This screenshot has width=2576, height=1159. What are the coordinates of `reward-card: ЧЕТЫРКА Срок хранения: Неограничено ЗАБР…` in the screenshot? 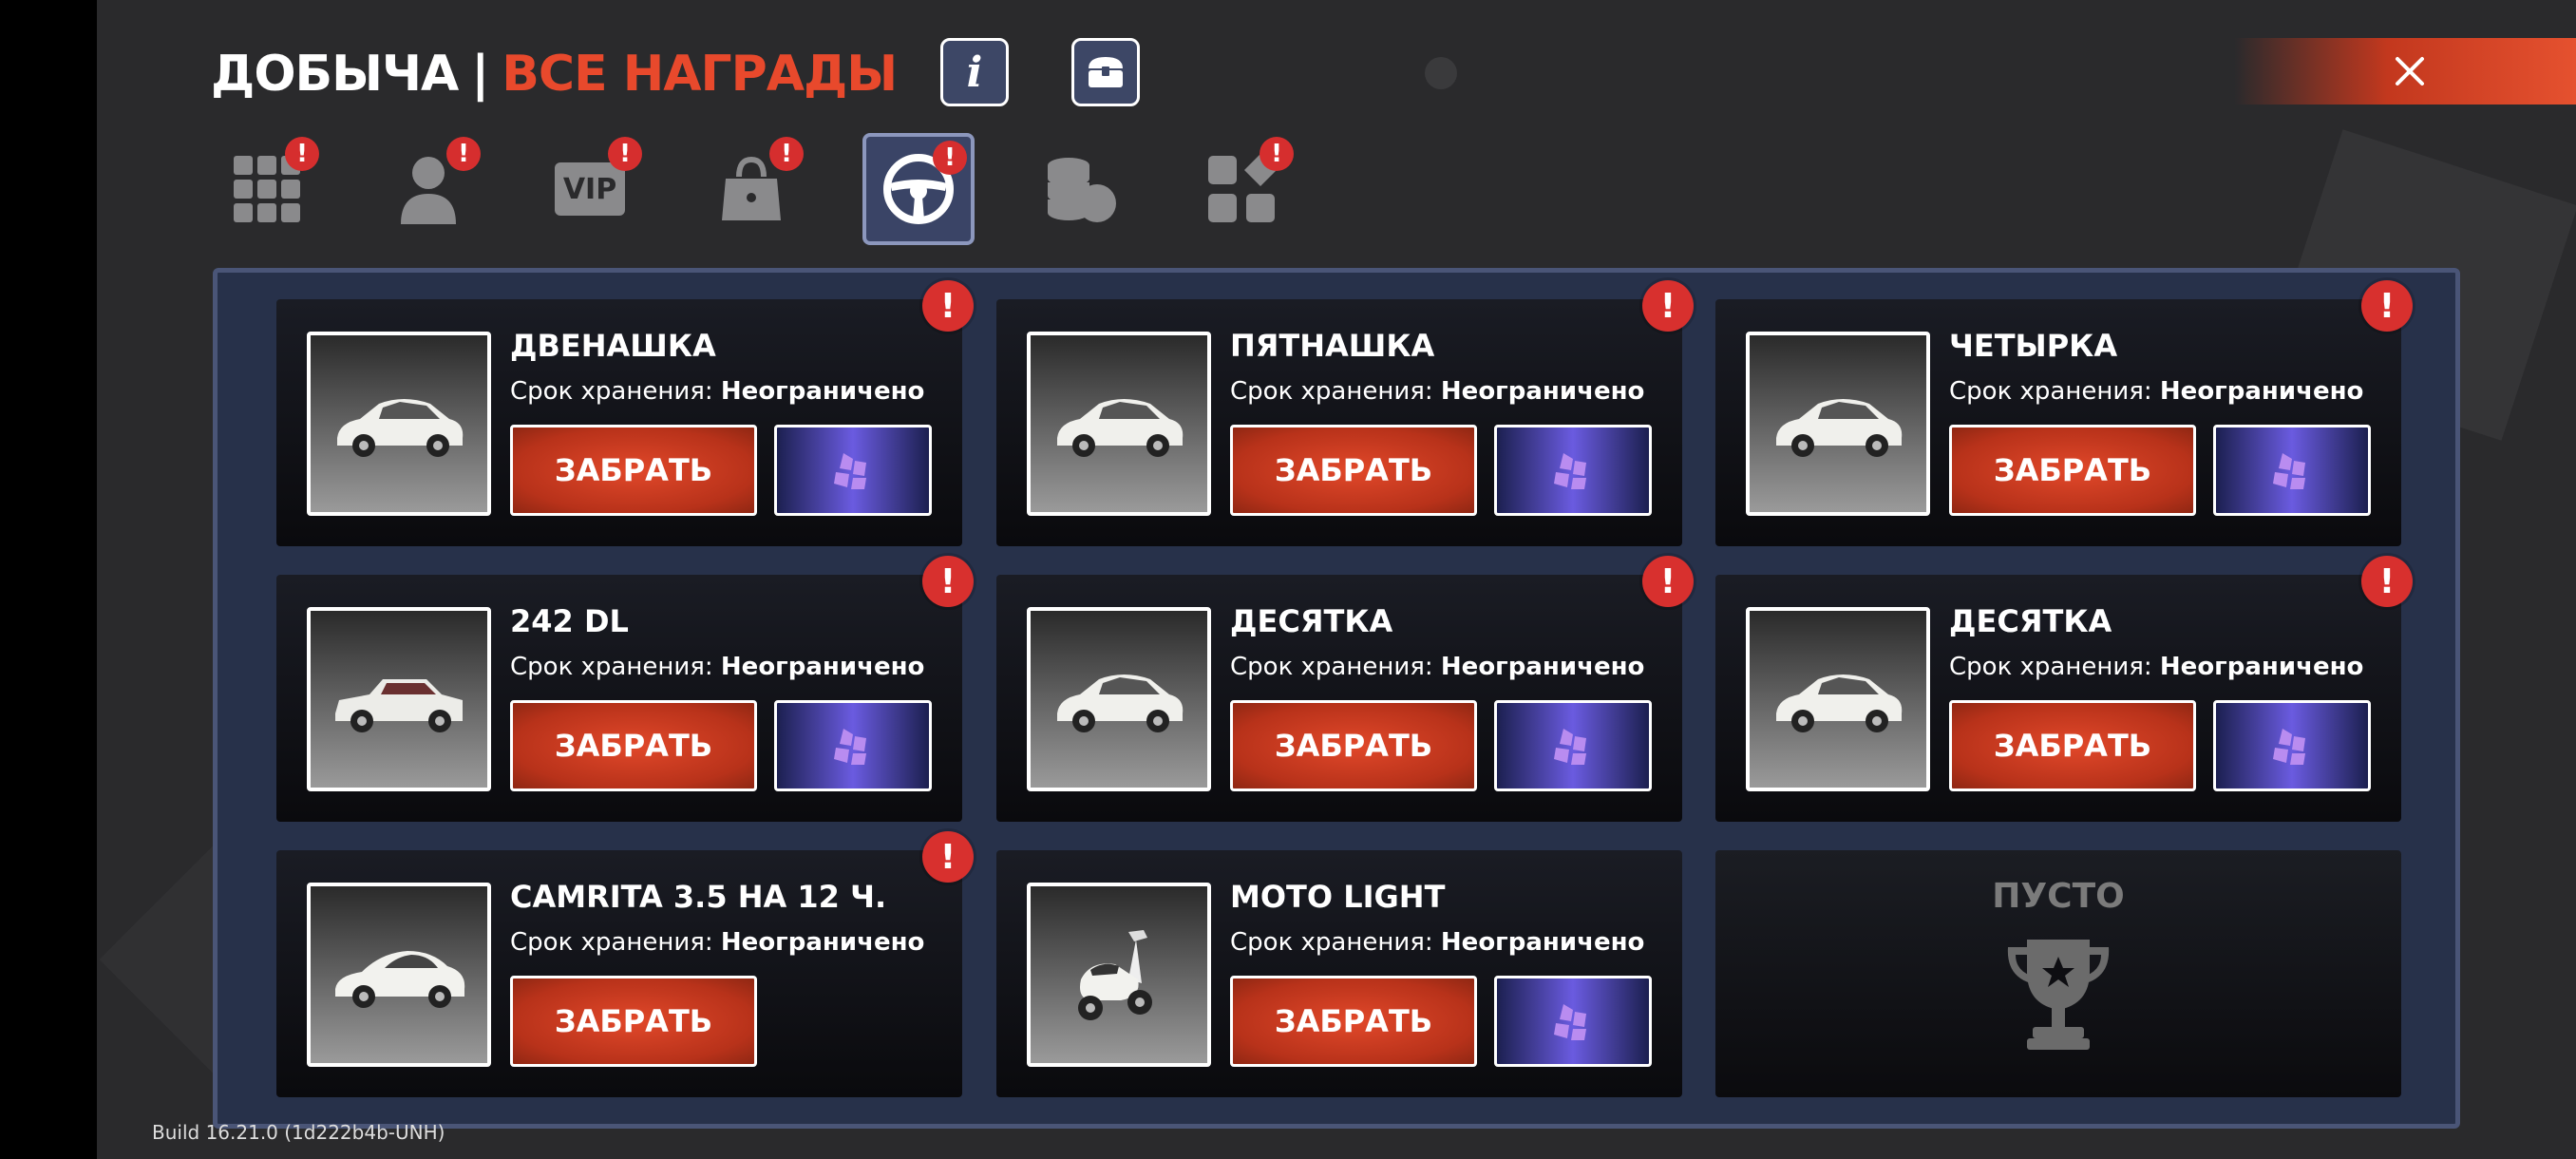 It's located at (2064, 413).